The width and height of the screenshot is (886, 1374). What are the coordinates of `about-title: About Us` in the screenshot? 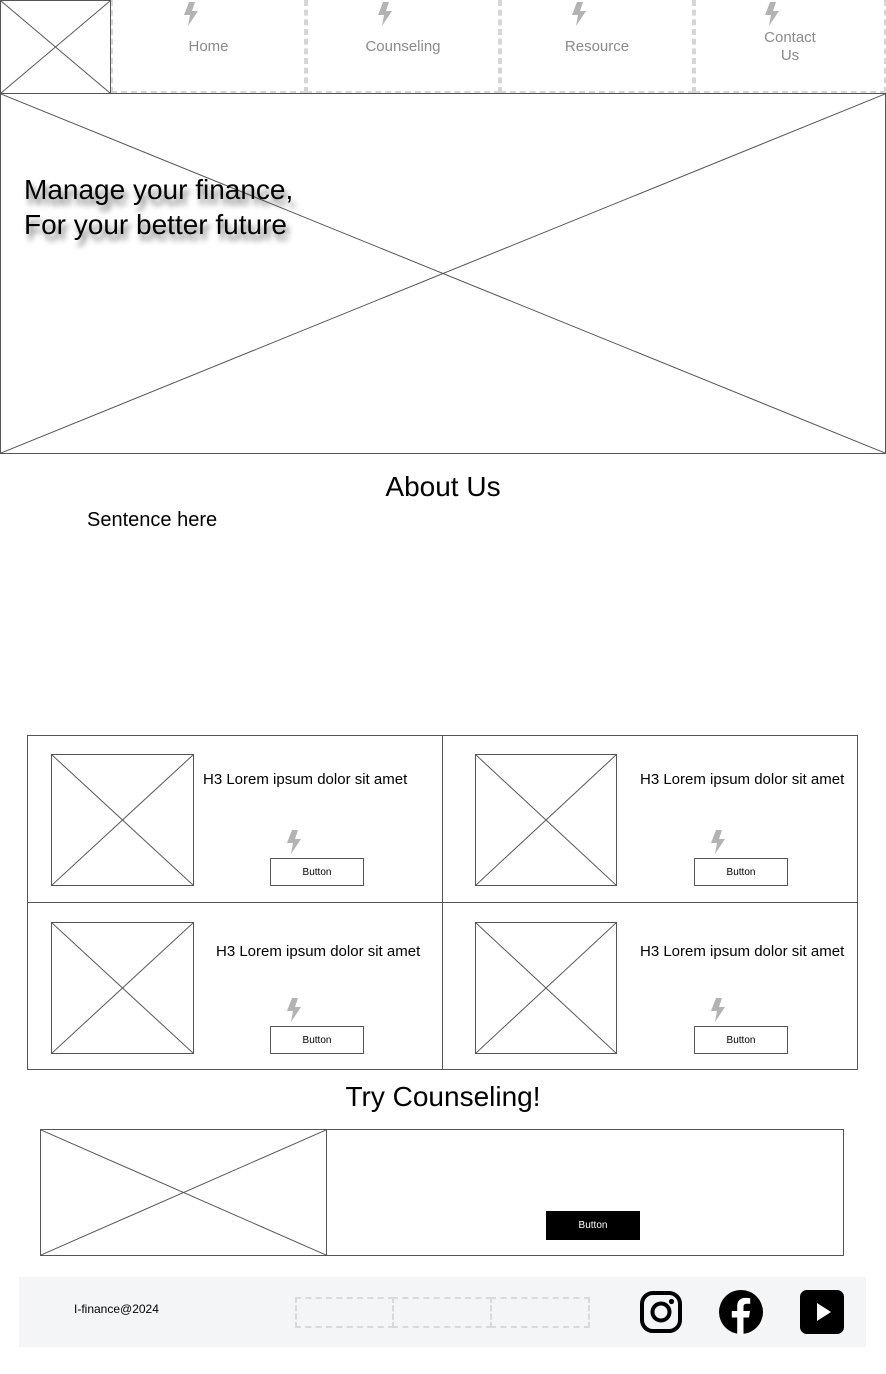 It's located at (443, 486).